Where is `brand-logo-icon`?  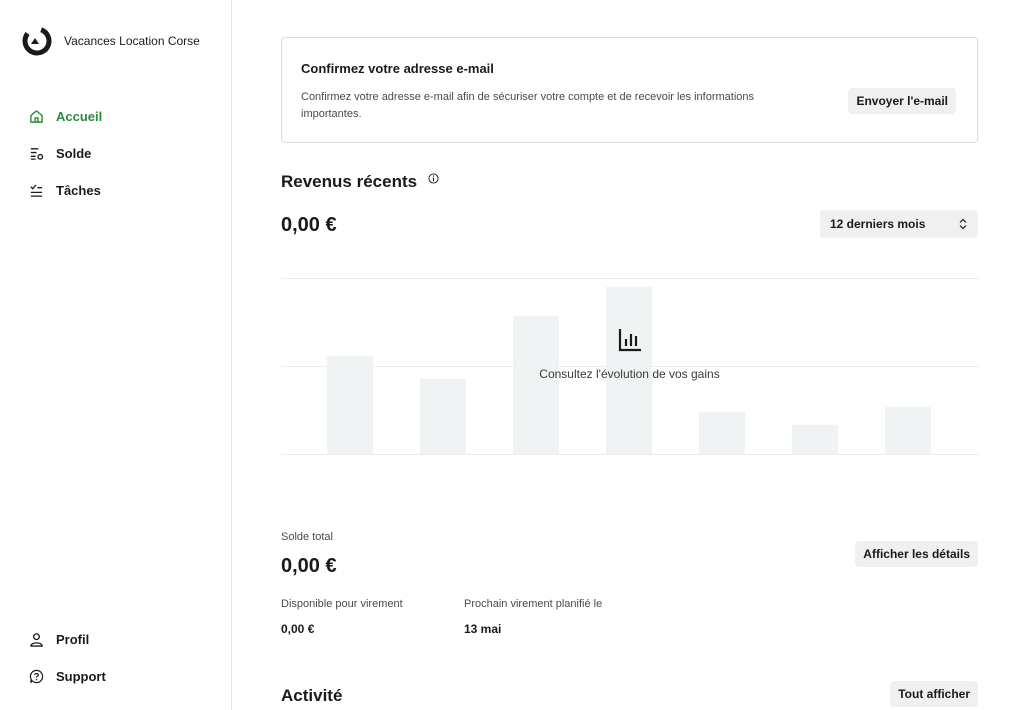 brand-logo-icon is located at coordinates (37, 41).